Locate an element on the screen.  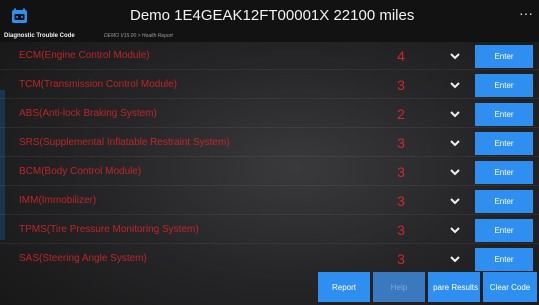
section-title: Diagnostic Trouble Code is located at coordinates (39, 36).